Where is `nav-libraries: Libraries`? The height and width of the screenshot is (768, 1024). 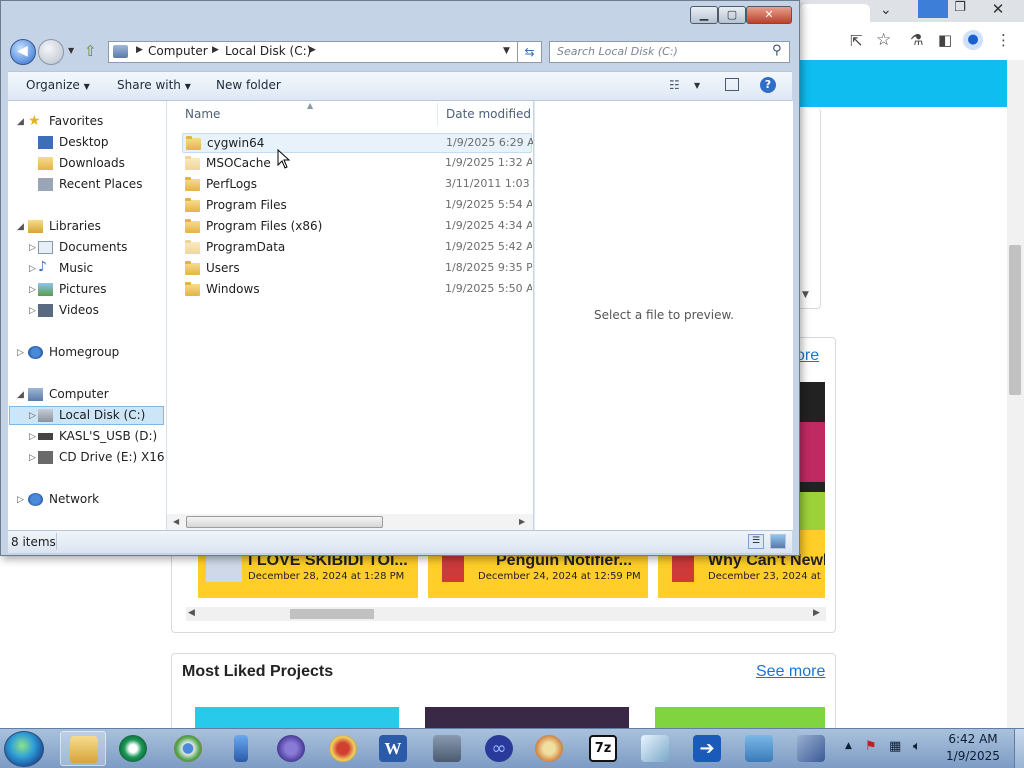
nav-libraries: Libraries is located at coordinates (75, 226).